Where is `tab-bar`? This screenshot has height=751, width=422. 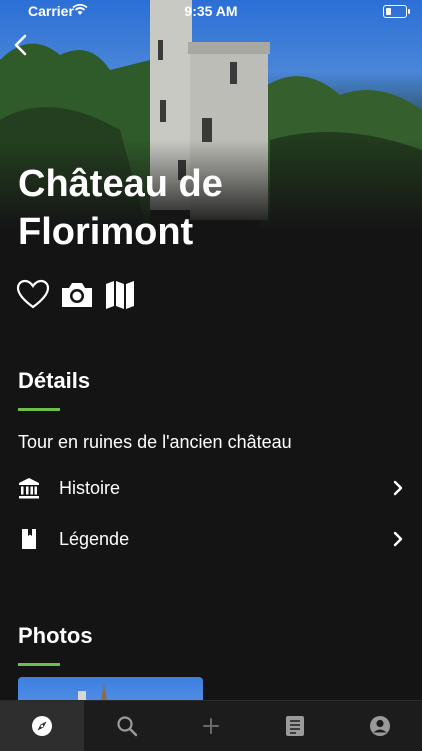 tab-bar is located at coordinates (211, 725).